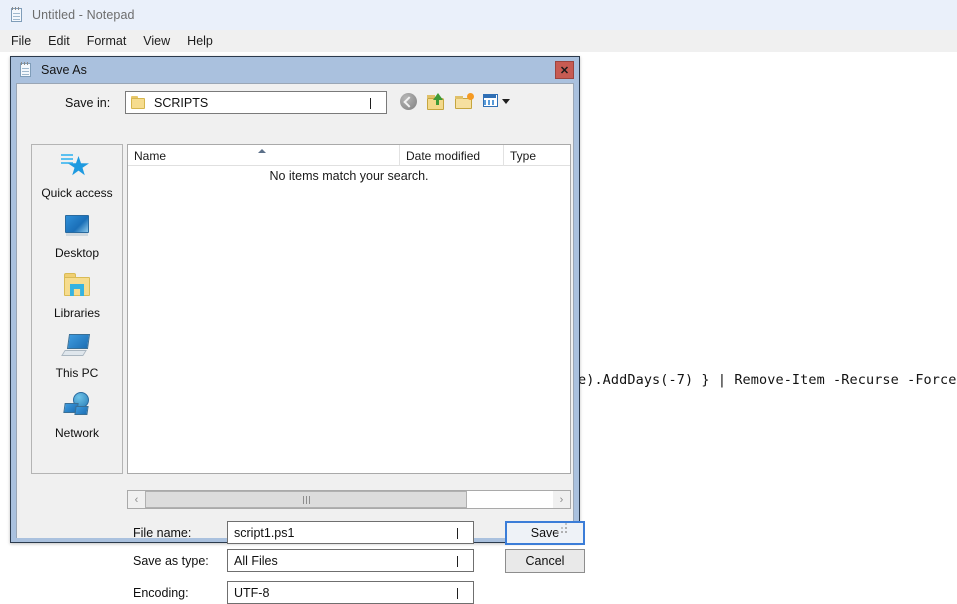  Describe the element at coordinates (478, 41) in the screenshot. I see `notepad-menubar: File Edit Format View Help` at that location.